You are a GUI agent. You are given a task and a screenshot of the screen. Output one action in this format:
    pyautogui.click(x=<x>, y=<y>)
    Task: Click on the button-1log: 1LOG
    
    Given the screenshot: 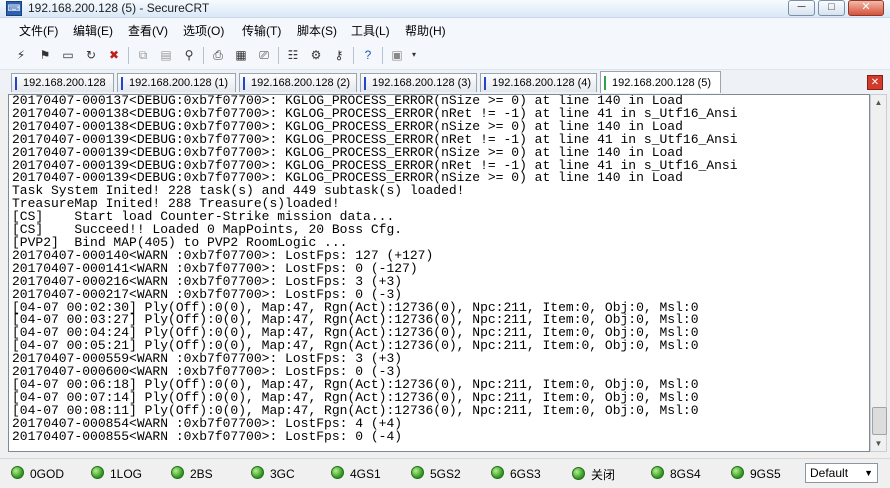 What is the action you would take?
    pyautogui.click(x=116, y=473)
    